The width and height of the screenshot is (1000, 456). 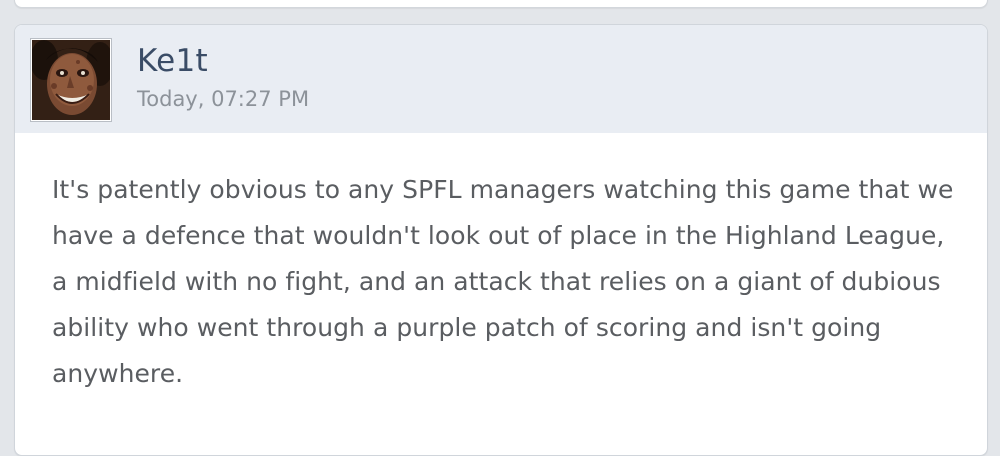 What do you see at coordinates (172, 61) in the screenshot?
I see `post-author-name: Ke1t` at bounding box center [172, 61].